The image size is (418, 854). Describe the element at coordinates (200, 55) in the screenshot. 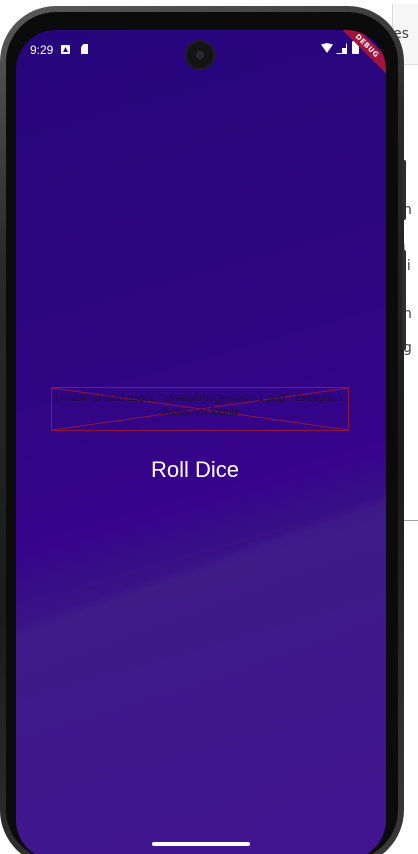

I see `front-camera-icon` at that location.